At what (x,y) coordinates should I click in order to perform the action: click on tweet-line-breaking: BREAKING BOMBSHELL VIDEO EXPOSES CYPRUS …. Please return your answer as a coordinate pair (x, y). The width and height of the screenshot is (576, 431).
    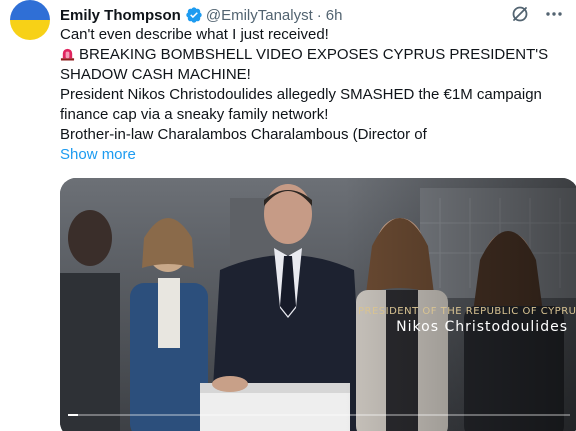
    Looking at the image, I should click on (310, 55).